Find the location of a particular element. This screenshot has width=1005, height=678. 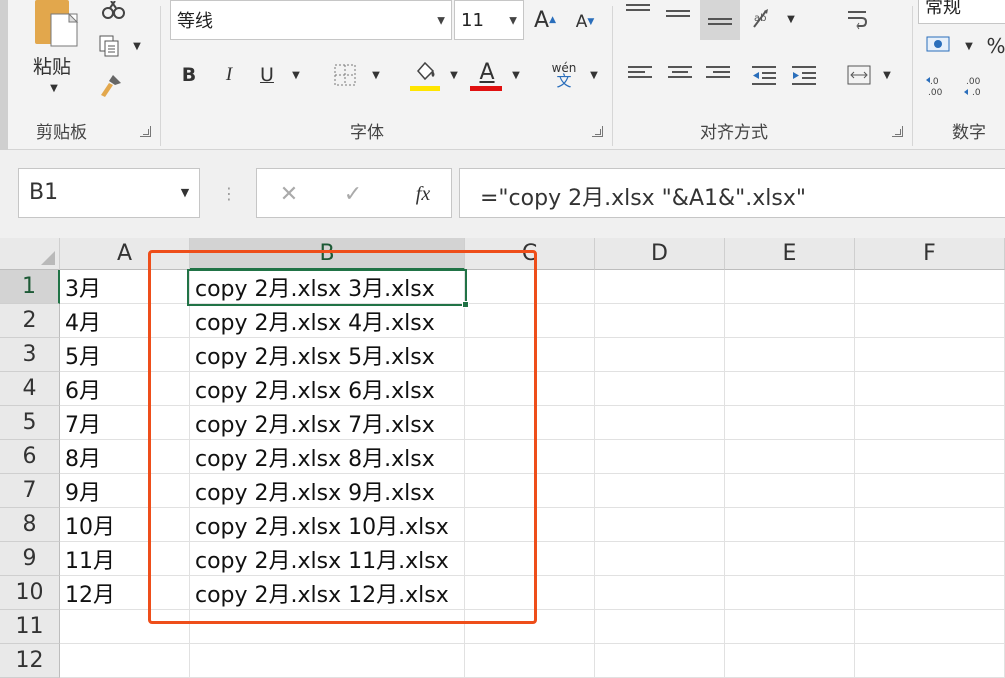

cell-e11 is located at coordinates (790, 627).